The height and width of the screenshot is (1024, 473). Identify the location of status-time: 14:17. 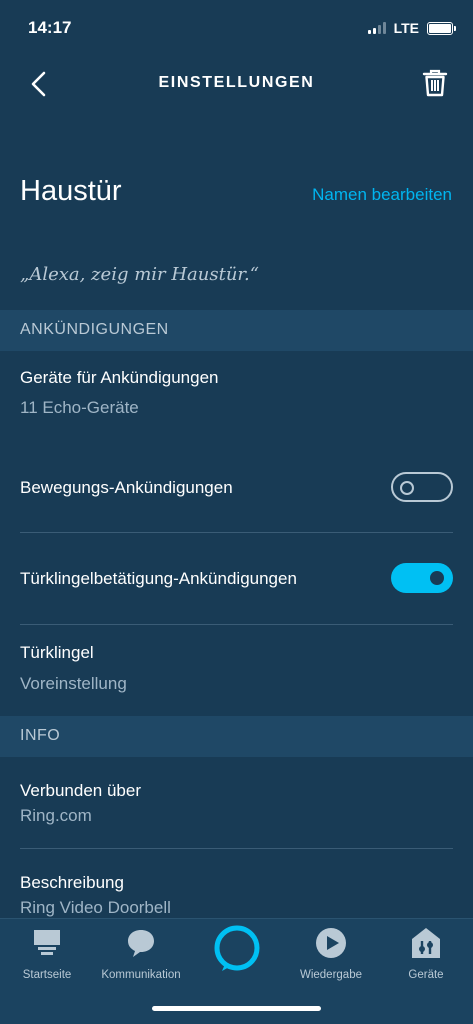
(50, 27).